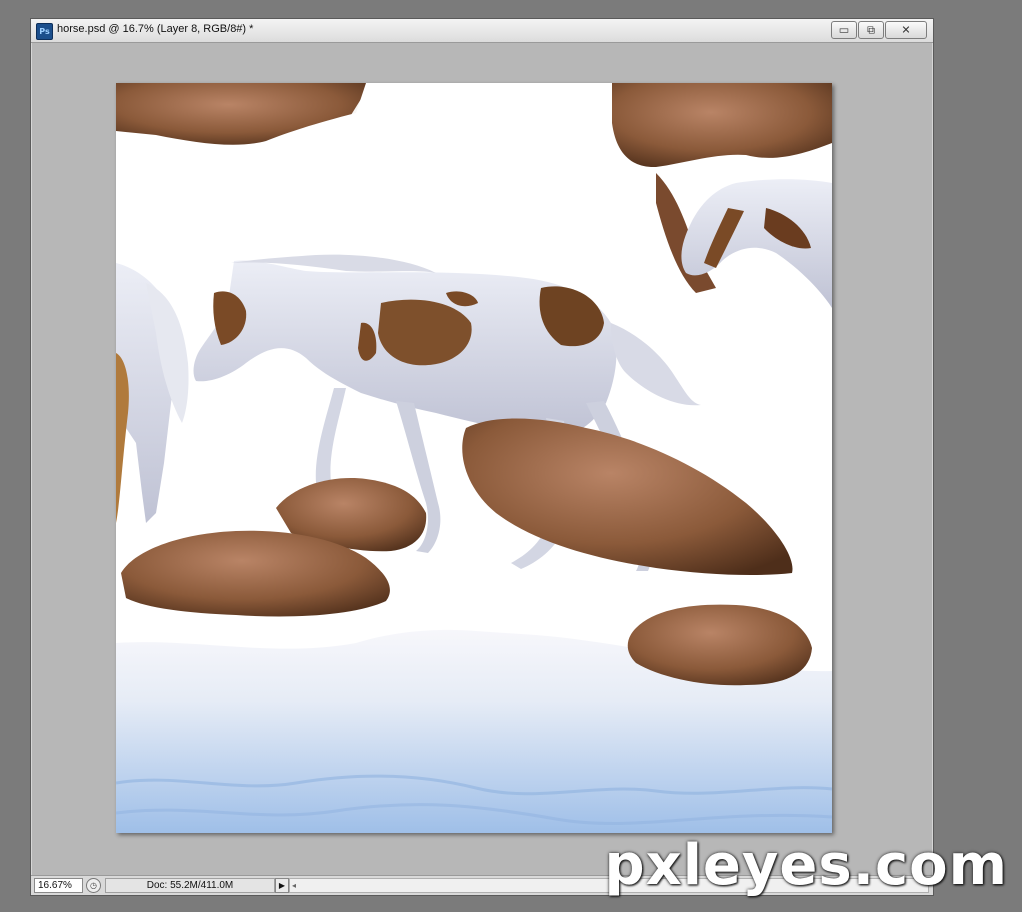 The width and height of the screenshot is (1022, 912). I want to click on restore-icon: ⧉, so click(871, 30).